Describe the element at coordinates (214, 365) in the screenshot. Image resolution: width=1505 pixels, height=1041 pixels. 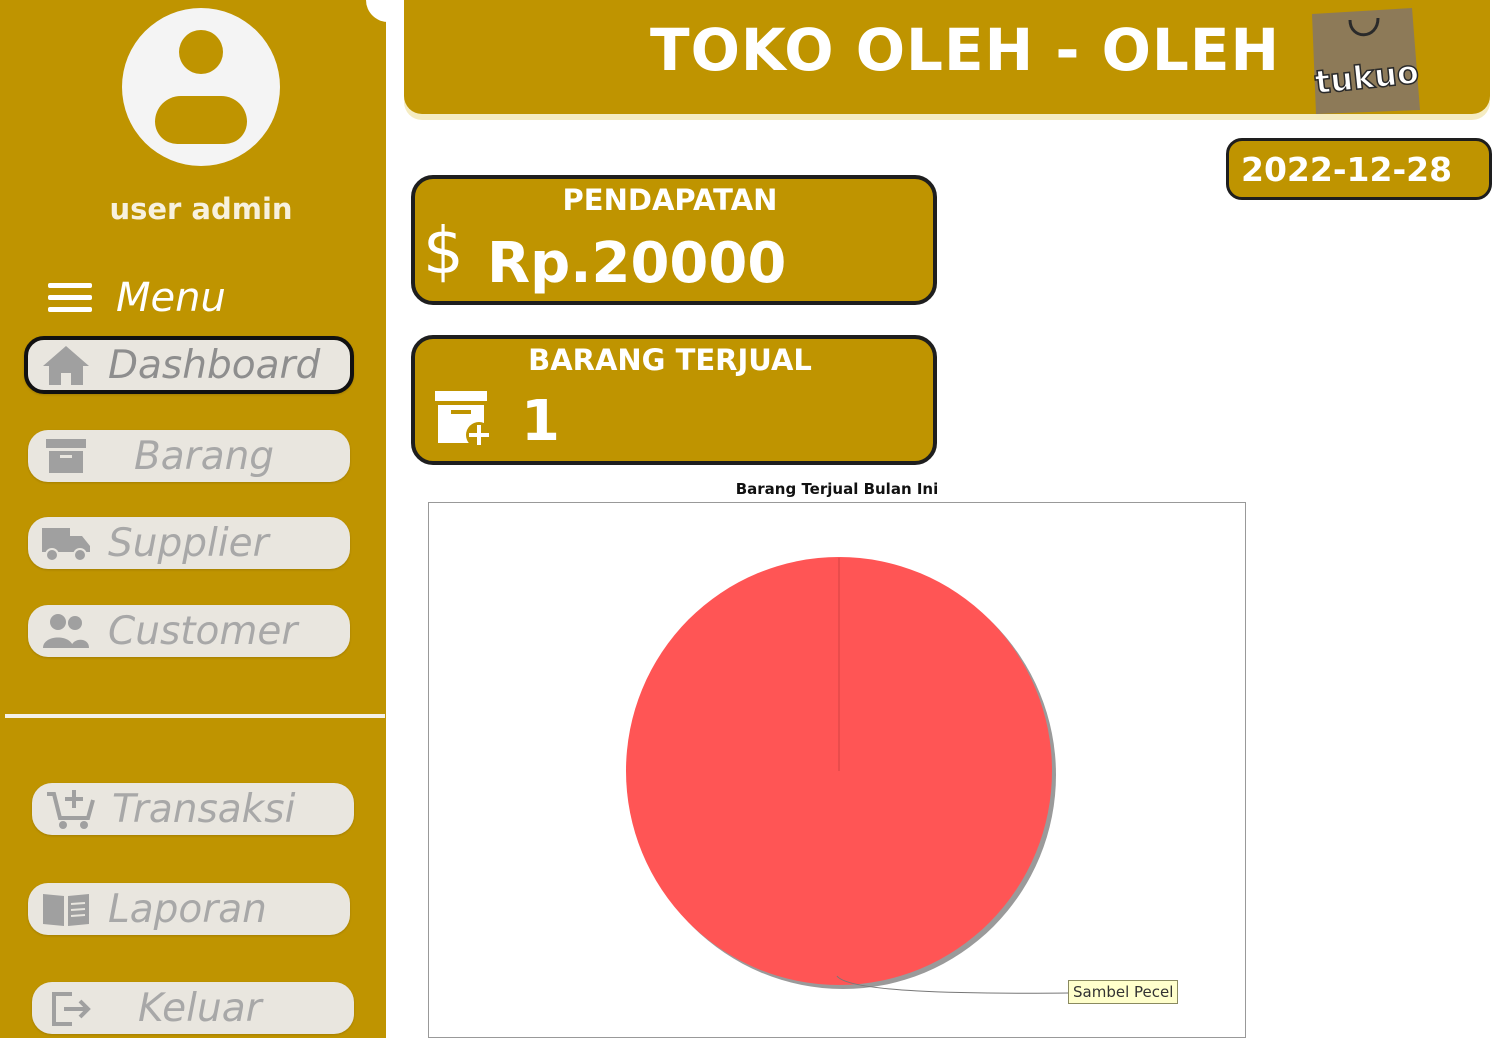
I see `sidebar-item-label: Dashboard` at that location.